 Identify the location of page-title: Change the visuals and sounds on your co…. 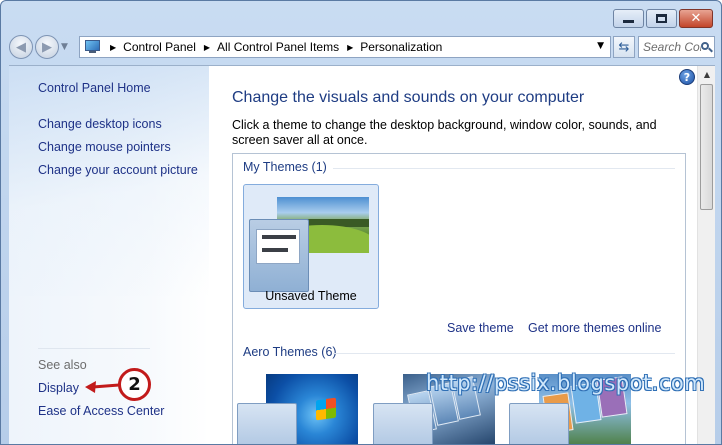
(408, 97).